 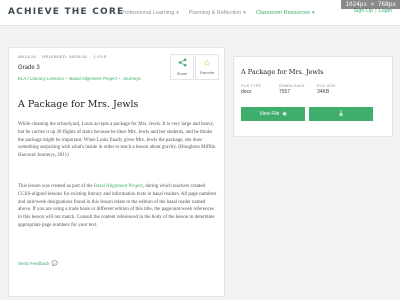 I want to click on file-type-label: FILE TYPE, so click(x=251, y=86).